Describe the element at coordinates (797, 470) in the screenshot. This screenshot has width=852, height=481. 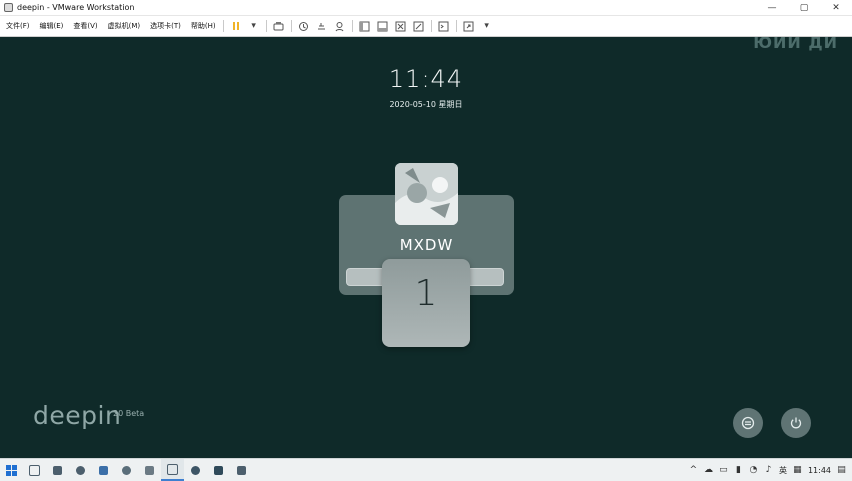
I see `keyboard-icon: ▦` at that location.